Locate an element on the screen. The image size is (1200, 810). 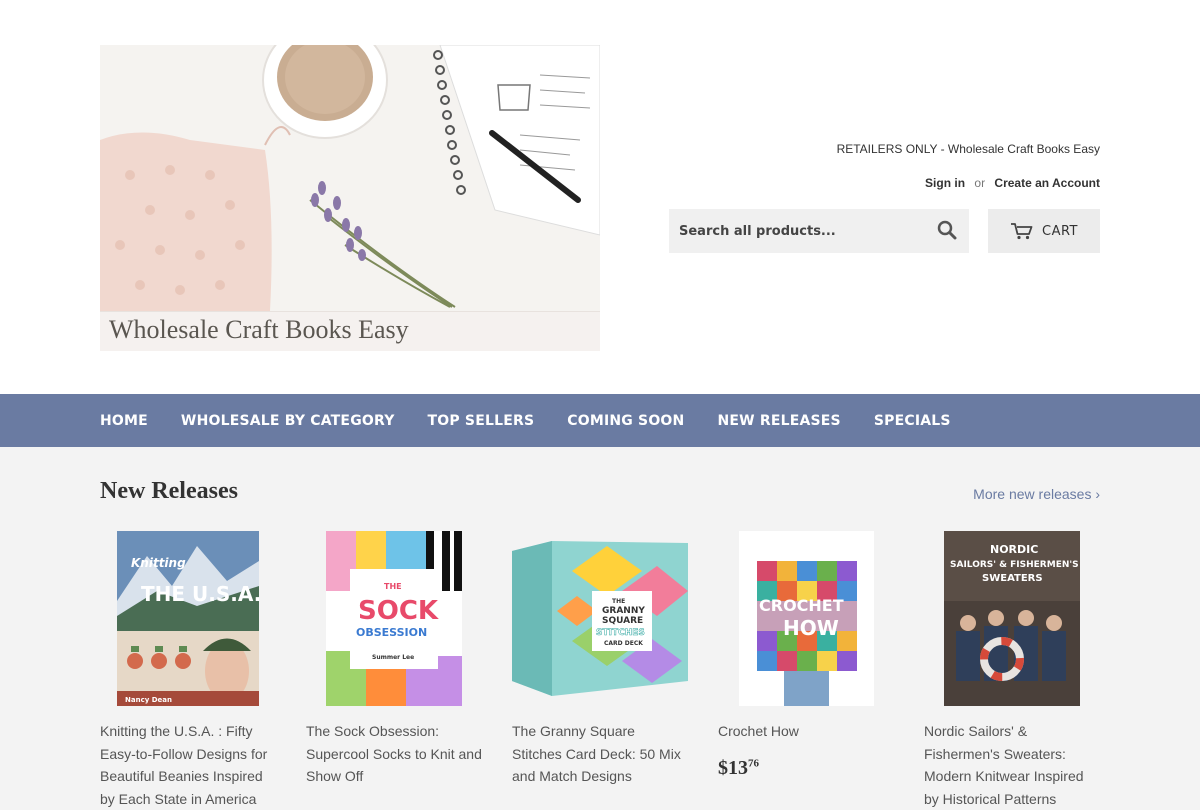
price-cents: 76 is located at coordinates (753, 763).